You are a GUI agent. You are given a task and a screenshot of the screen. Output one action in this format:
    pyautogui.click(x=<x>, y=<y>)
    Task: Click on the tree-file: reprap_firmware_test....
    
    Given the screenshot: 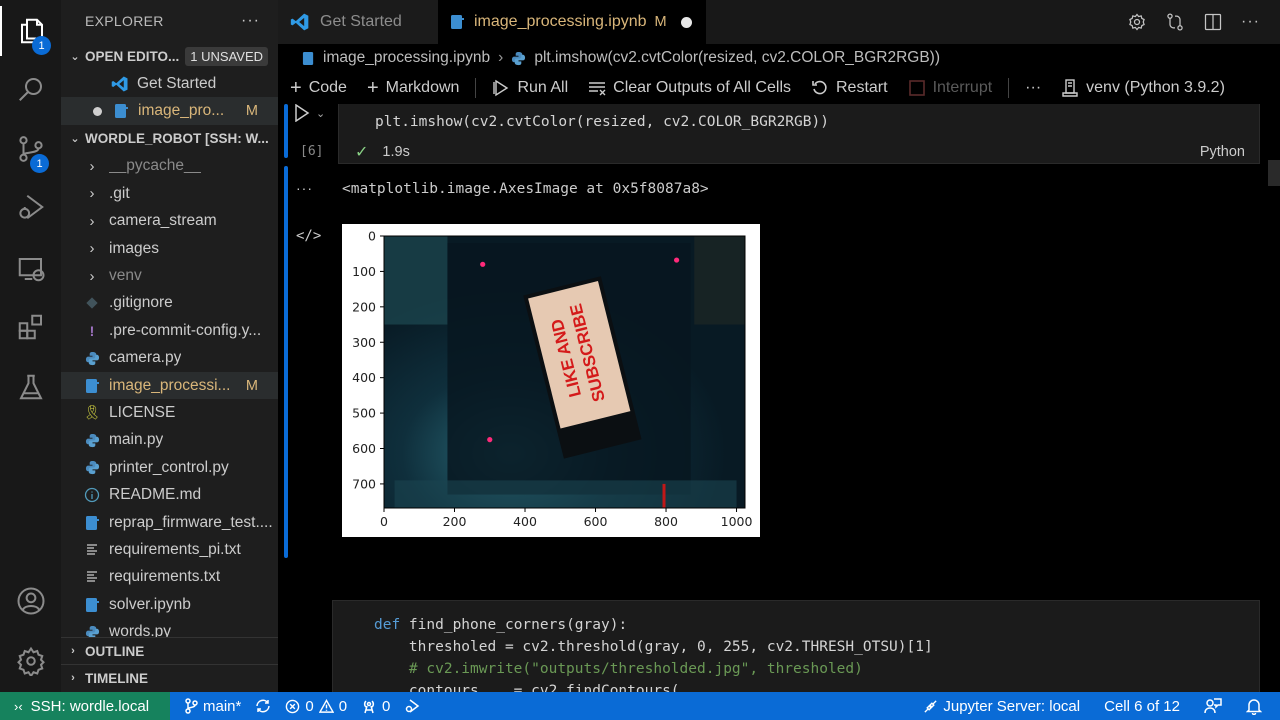 What is the action you would take?
    pyautogui.click(x=169, y=522)
    